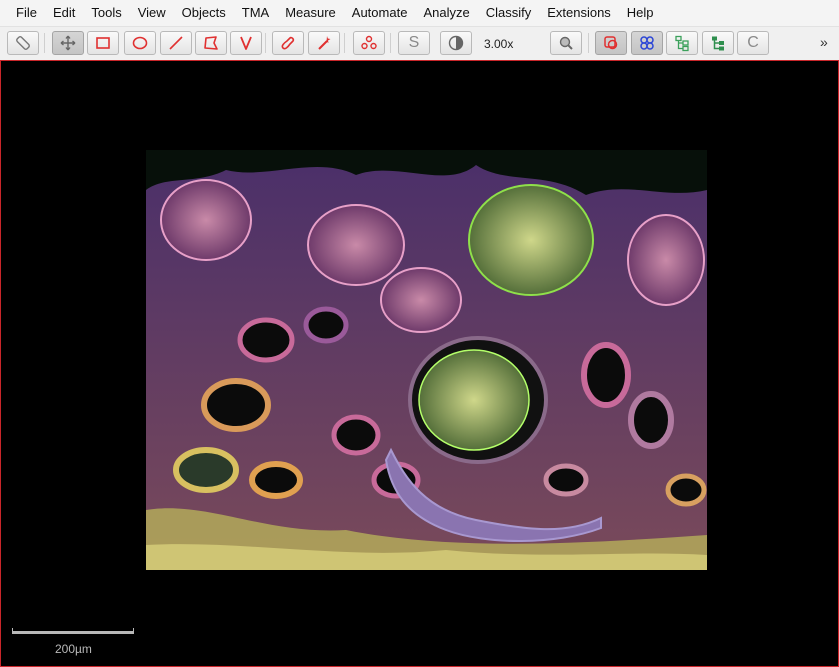 The width and height of the screenshot is (839, 667). I want to click on scale-bar, so click(73, 631).